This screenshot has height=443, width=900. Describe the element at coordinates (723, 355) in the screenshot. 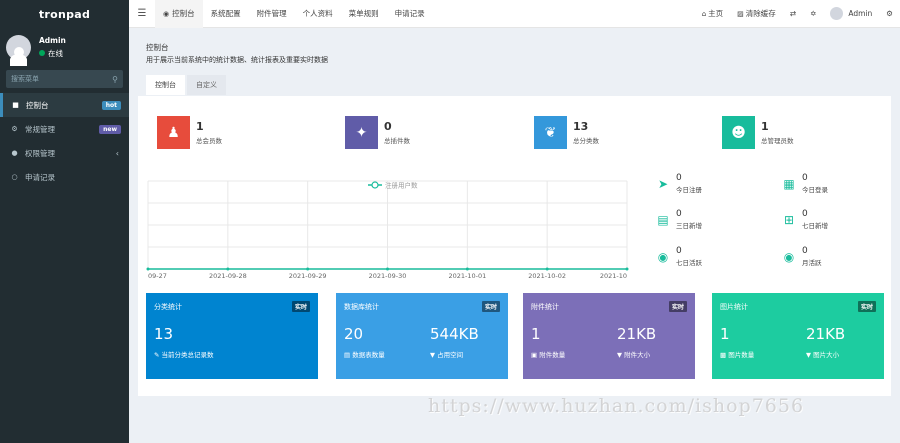

I see `image-icon: ▩` at that location.